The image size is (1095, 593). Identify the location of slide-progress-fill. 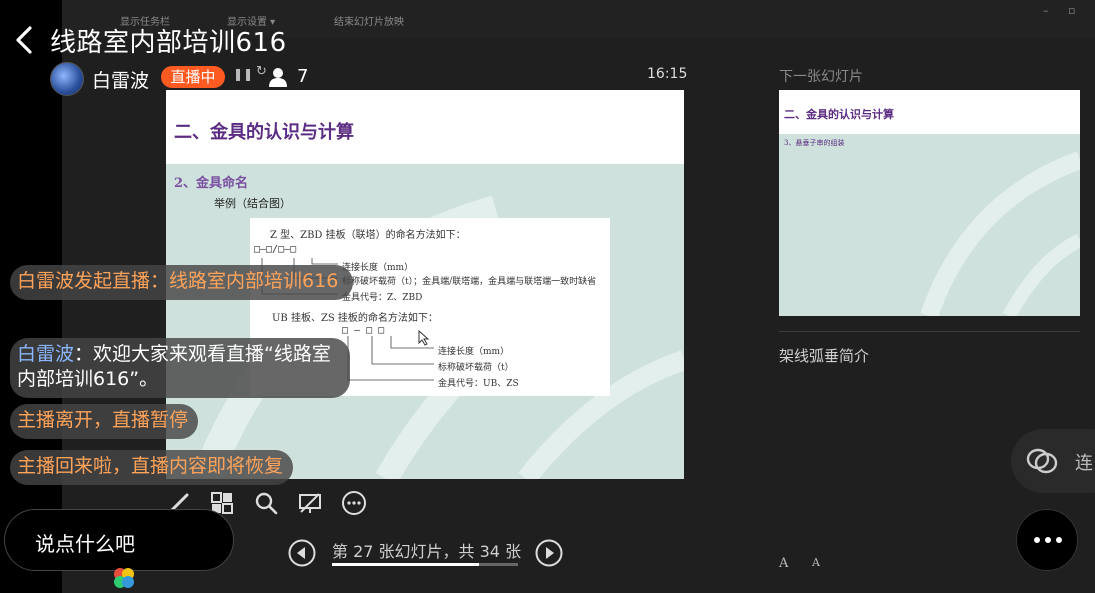
(405, 564).